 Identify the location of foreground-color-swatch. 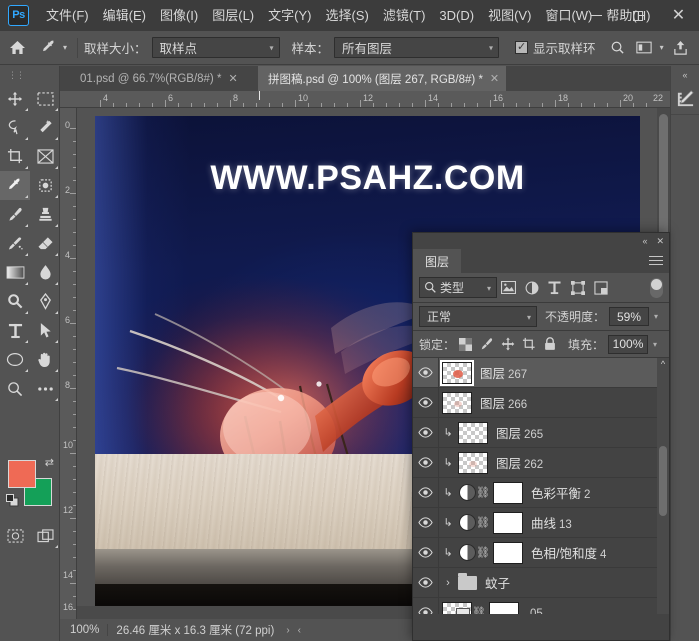
(22, 474).